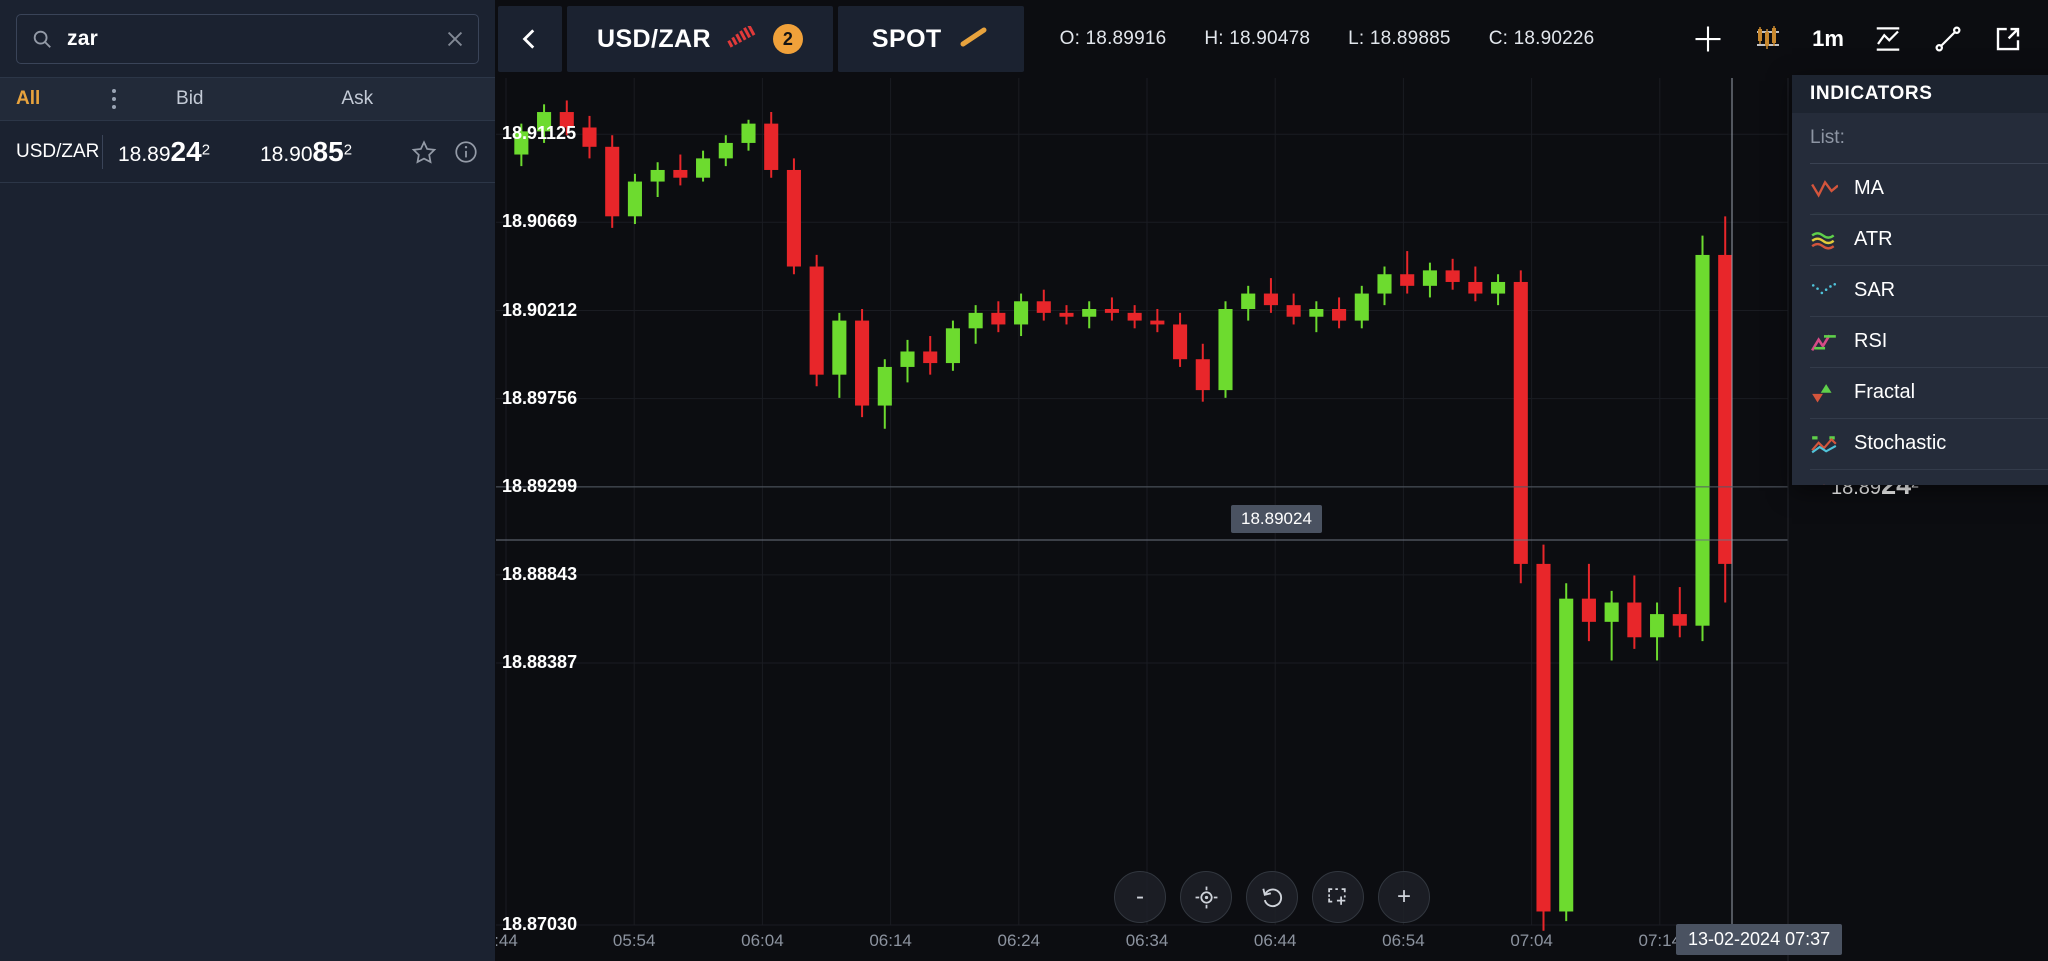 The image size is (2048, 961). What do you see at coordinates (1824, 189) in the screenshot?
I see `ma-icon` at bounding box center [1824, 189].